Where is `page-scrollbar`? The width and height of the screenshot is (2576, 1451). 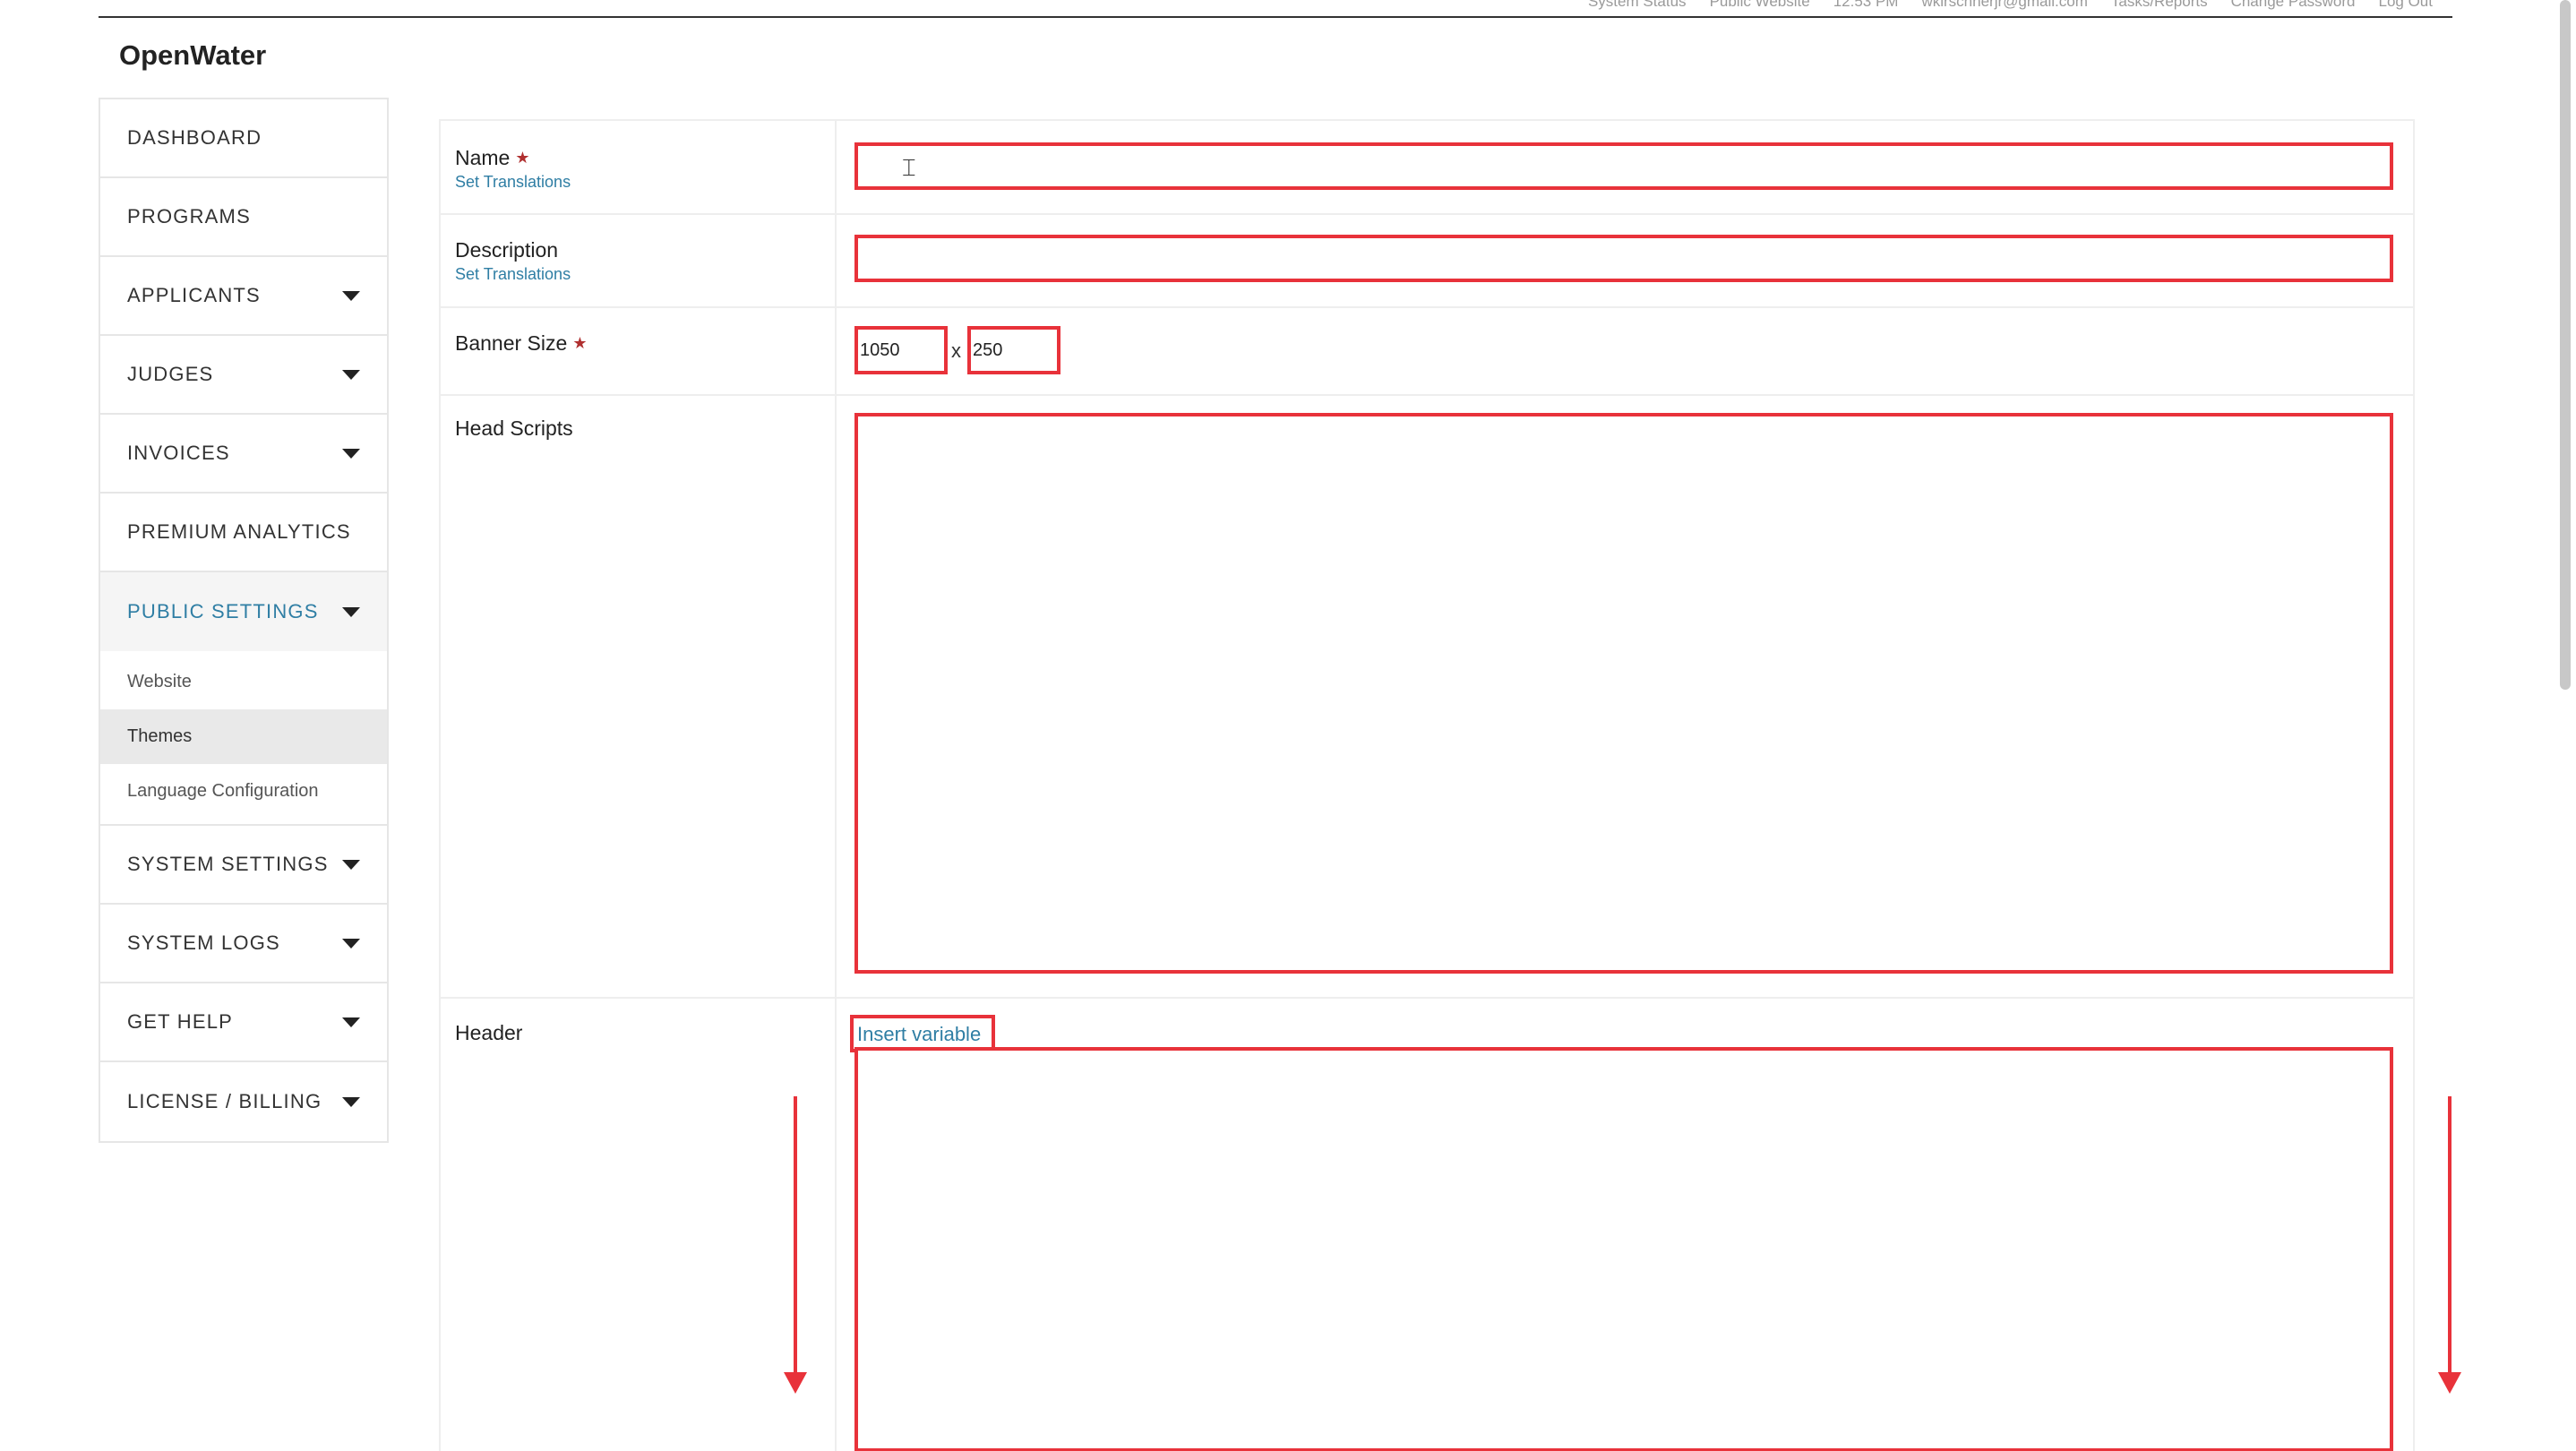
page-scrollbar is located at coordinates (2565, 345).